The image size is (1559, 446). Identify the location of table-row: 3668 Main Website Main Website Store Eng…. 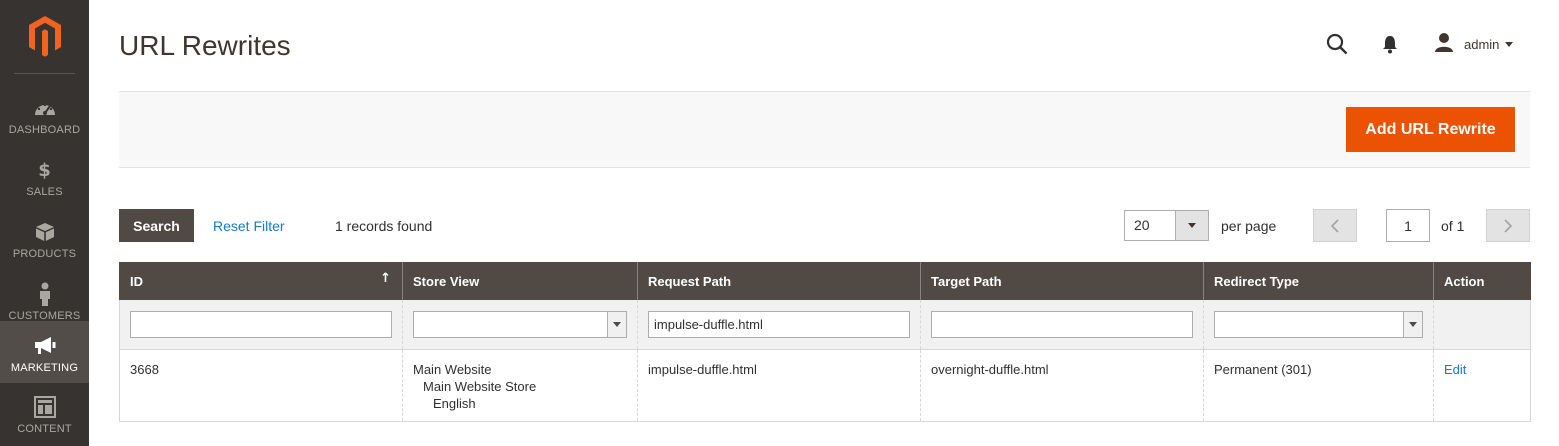
(825, 385).